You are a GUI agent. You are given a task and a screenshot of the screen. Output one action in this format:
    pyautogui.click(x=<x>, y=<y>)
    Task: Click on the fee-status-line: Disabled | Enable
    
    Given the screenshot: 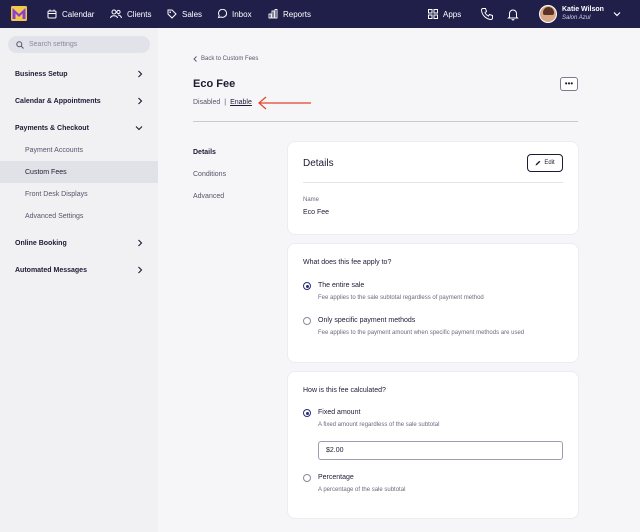 What is the action you would take?
    pyautogui.click(x=222, y=102)
    